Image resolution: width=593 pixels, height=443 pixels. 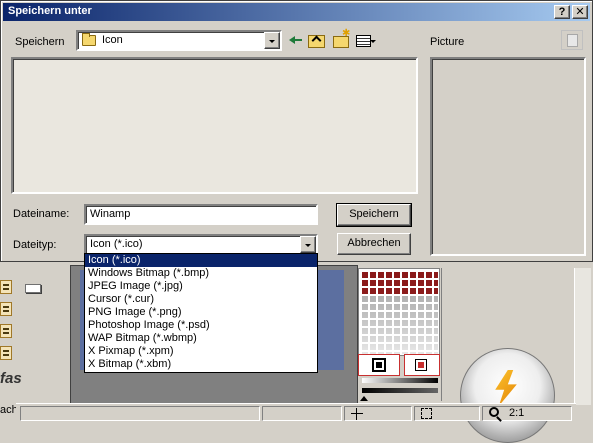 I want to click on zoom-level: 2:1, so click(x=517, y=413).